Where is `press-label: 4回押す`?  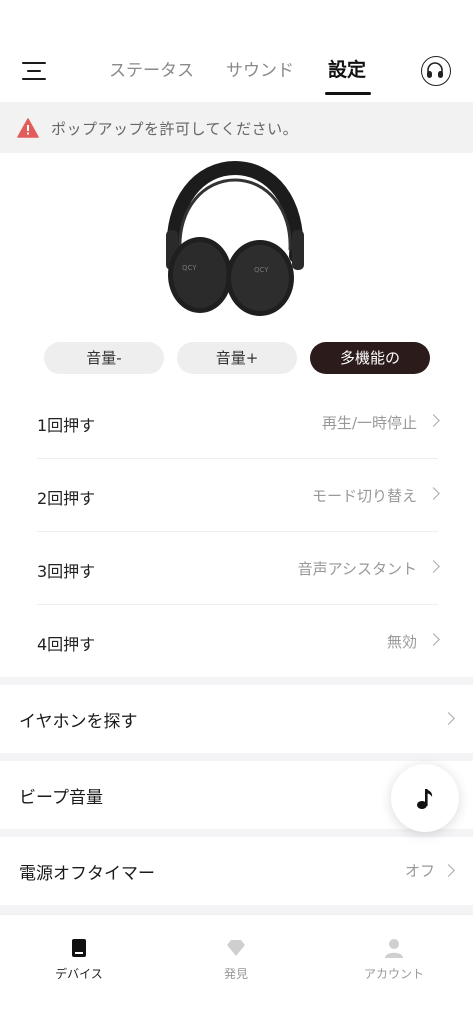
press-label: 4回押す is located at coordinates (66, 644).